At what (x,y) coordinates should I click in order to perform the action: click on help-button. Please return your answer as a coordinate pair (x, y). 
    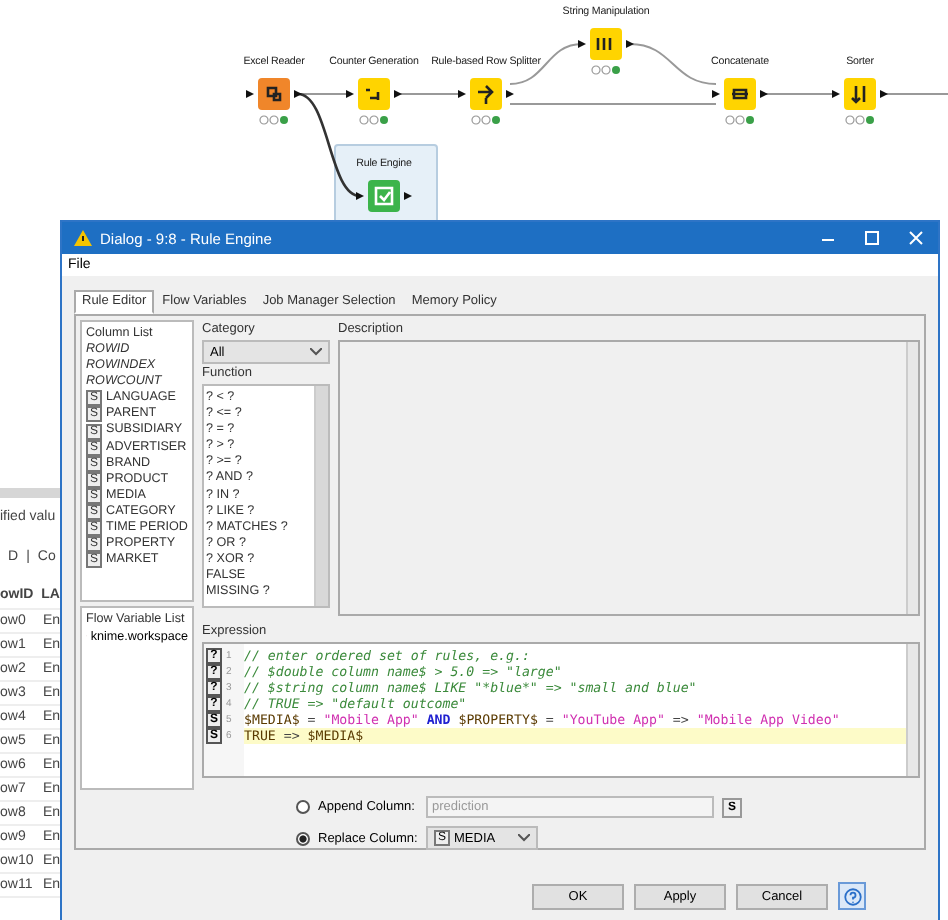
    Looking at the image, I should click on (852, 896).